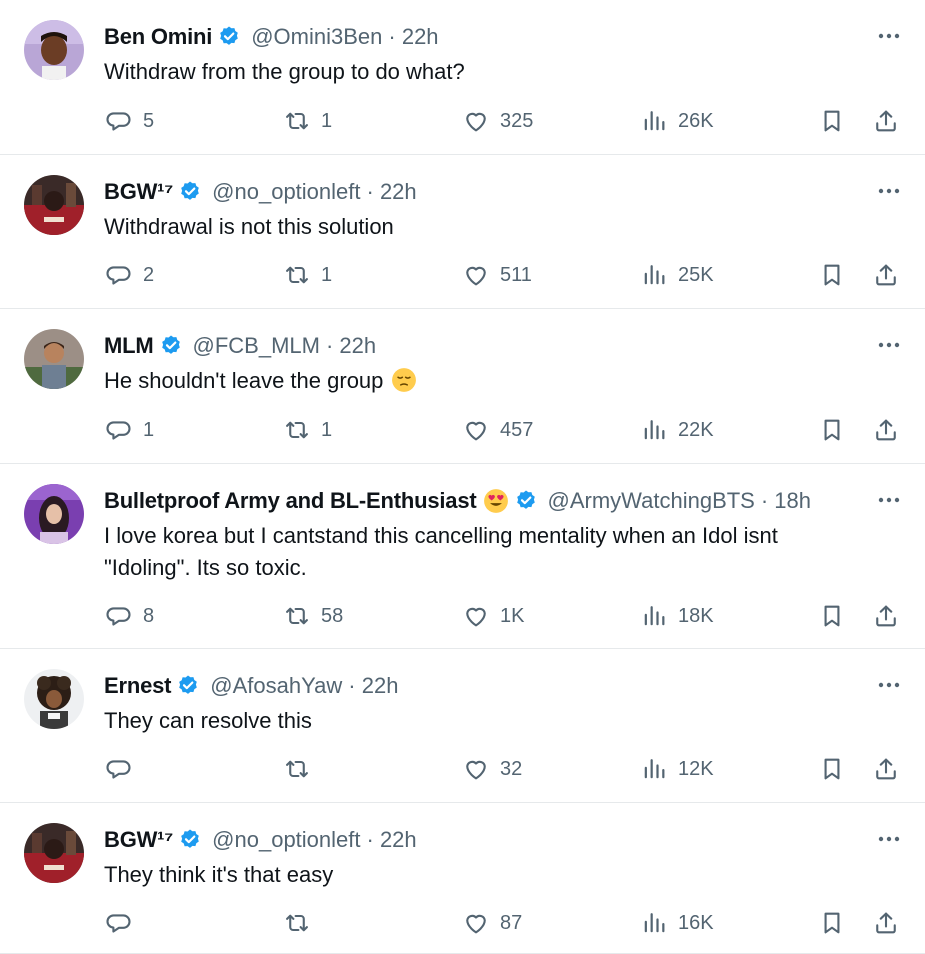 Image resolution: width=925 pixels, height=954 pixels. Describe the element at coordinates (129, 346) in the screenshot. I see `display-name: MLM` at that location.